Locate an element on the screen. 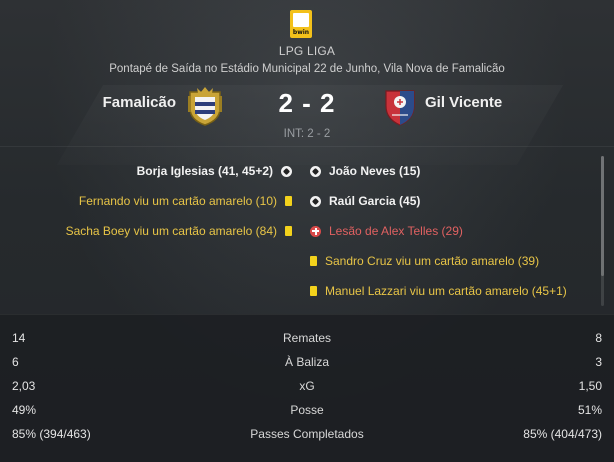  stat-away-value: 51% is located at coordinates (589, 410).